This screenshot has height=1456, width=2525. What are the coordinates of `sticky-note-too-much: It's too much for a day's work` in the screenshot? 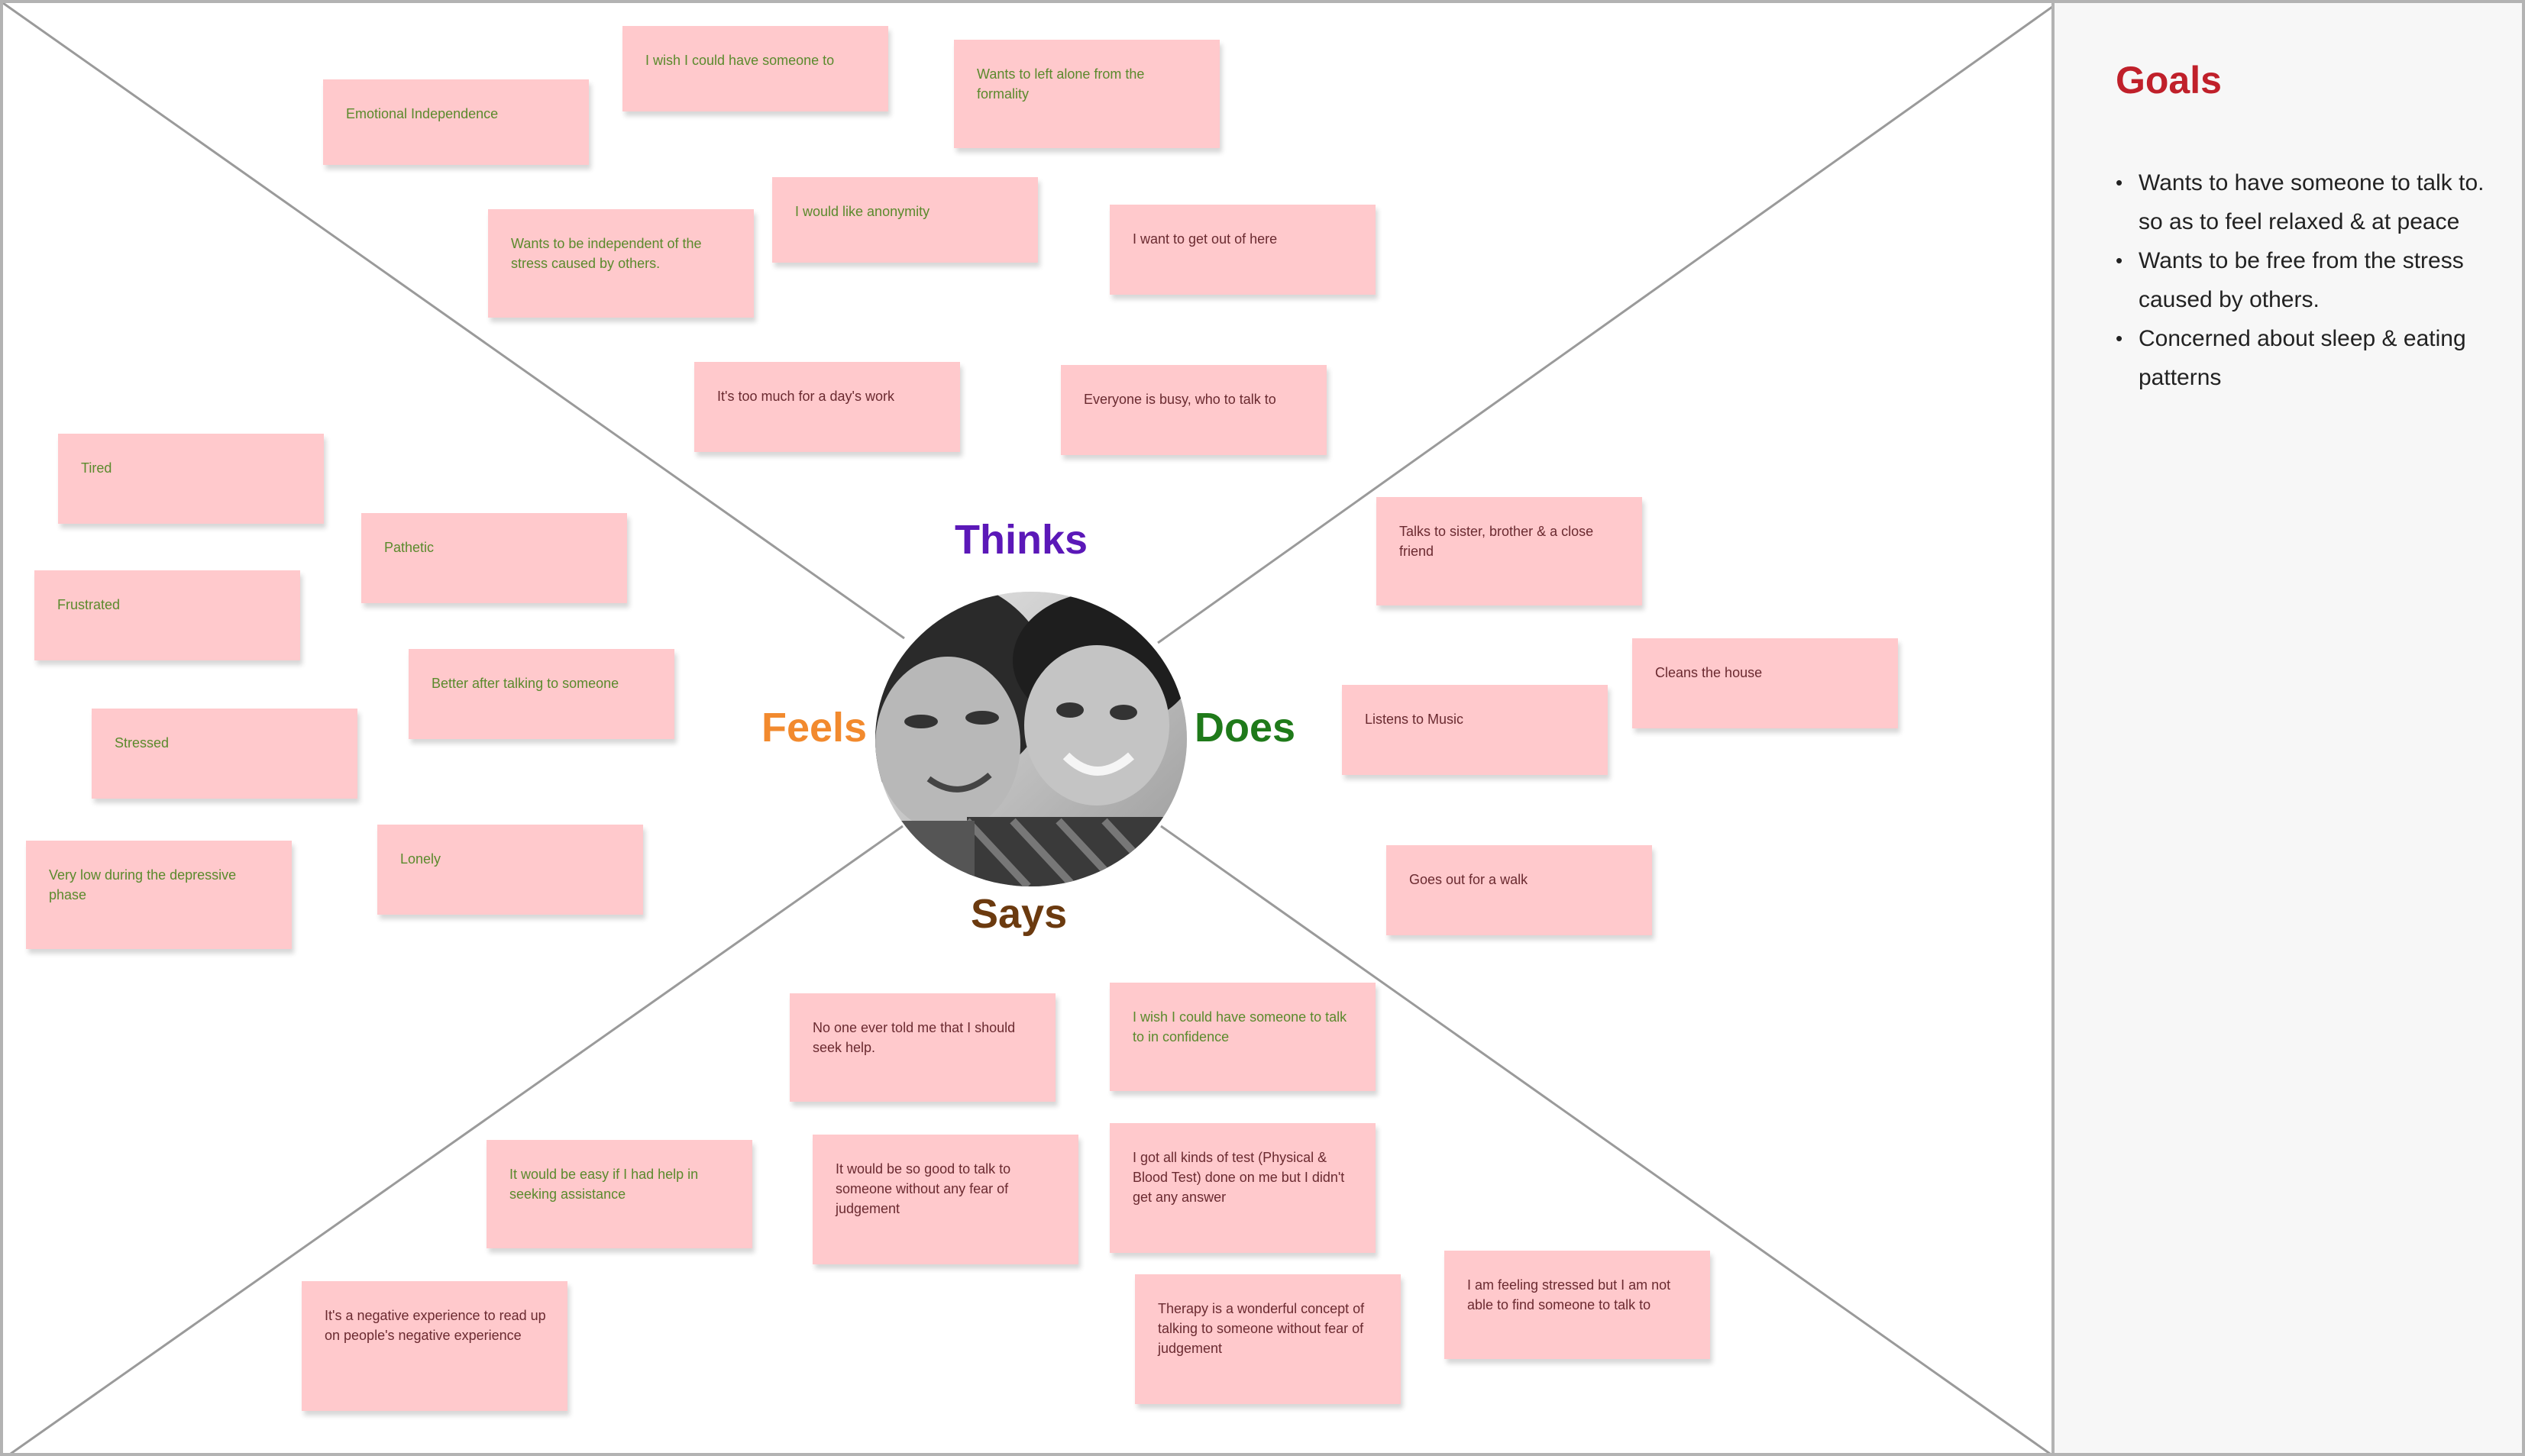 It's located at (827, 407).